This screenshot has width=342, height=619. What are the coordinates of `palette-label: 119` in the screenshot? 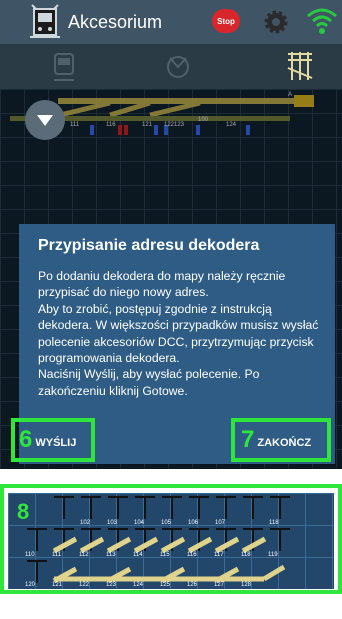 It's located at (273, 555).